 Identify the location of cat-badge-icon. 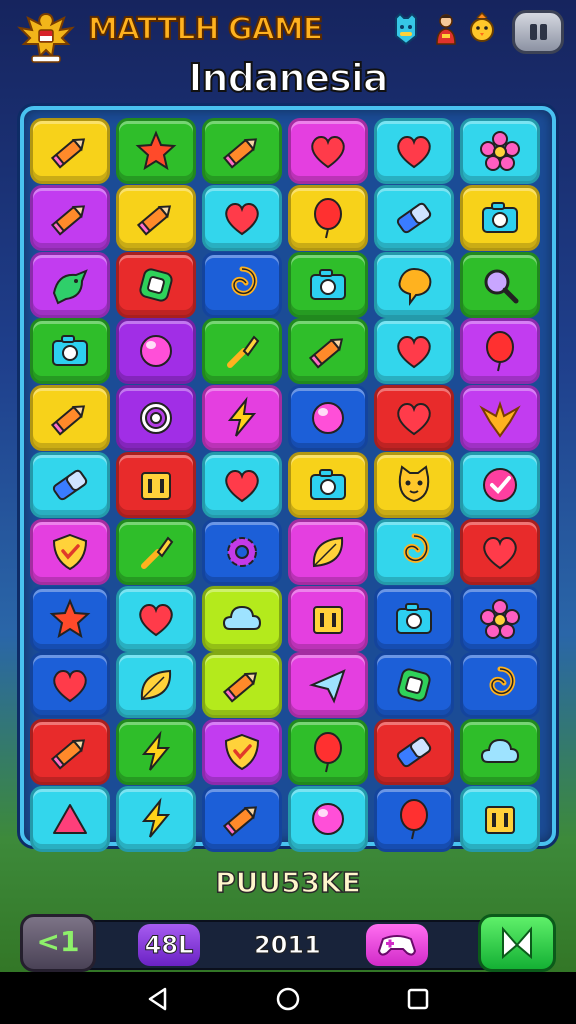
(406, 29).